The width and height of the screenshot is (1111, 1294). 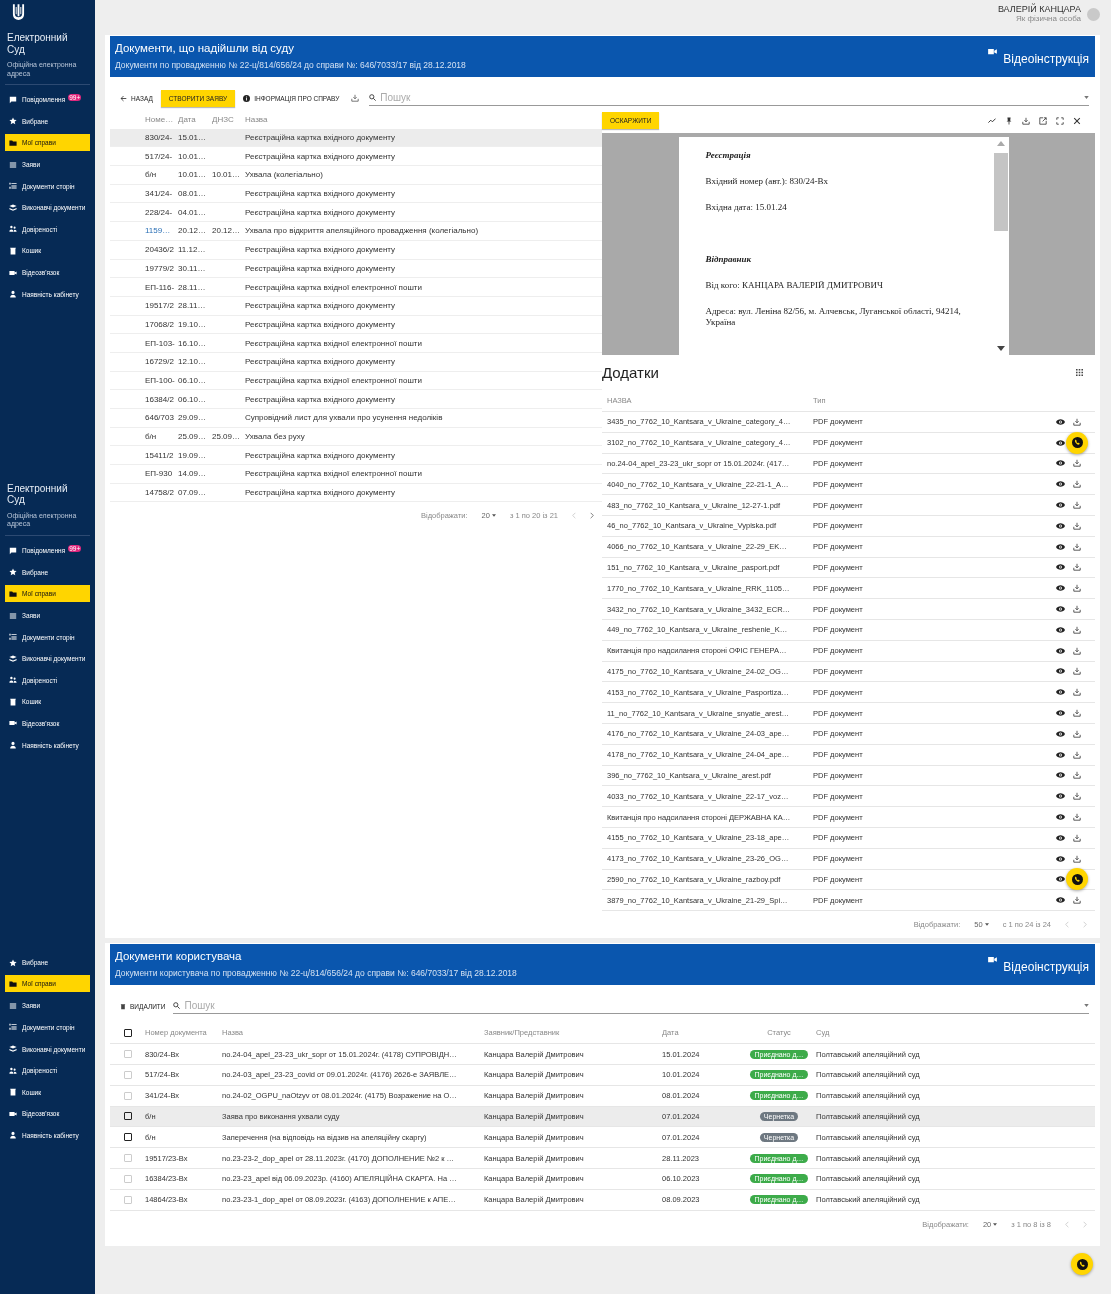 What do you see at coordinates (356, 157) in the screenshot?
I see `table-row: 517/24- 10.01… Реєстраційна картка вхідного документу` at bounding box center [356, 157].